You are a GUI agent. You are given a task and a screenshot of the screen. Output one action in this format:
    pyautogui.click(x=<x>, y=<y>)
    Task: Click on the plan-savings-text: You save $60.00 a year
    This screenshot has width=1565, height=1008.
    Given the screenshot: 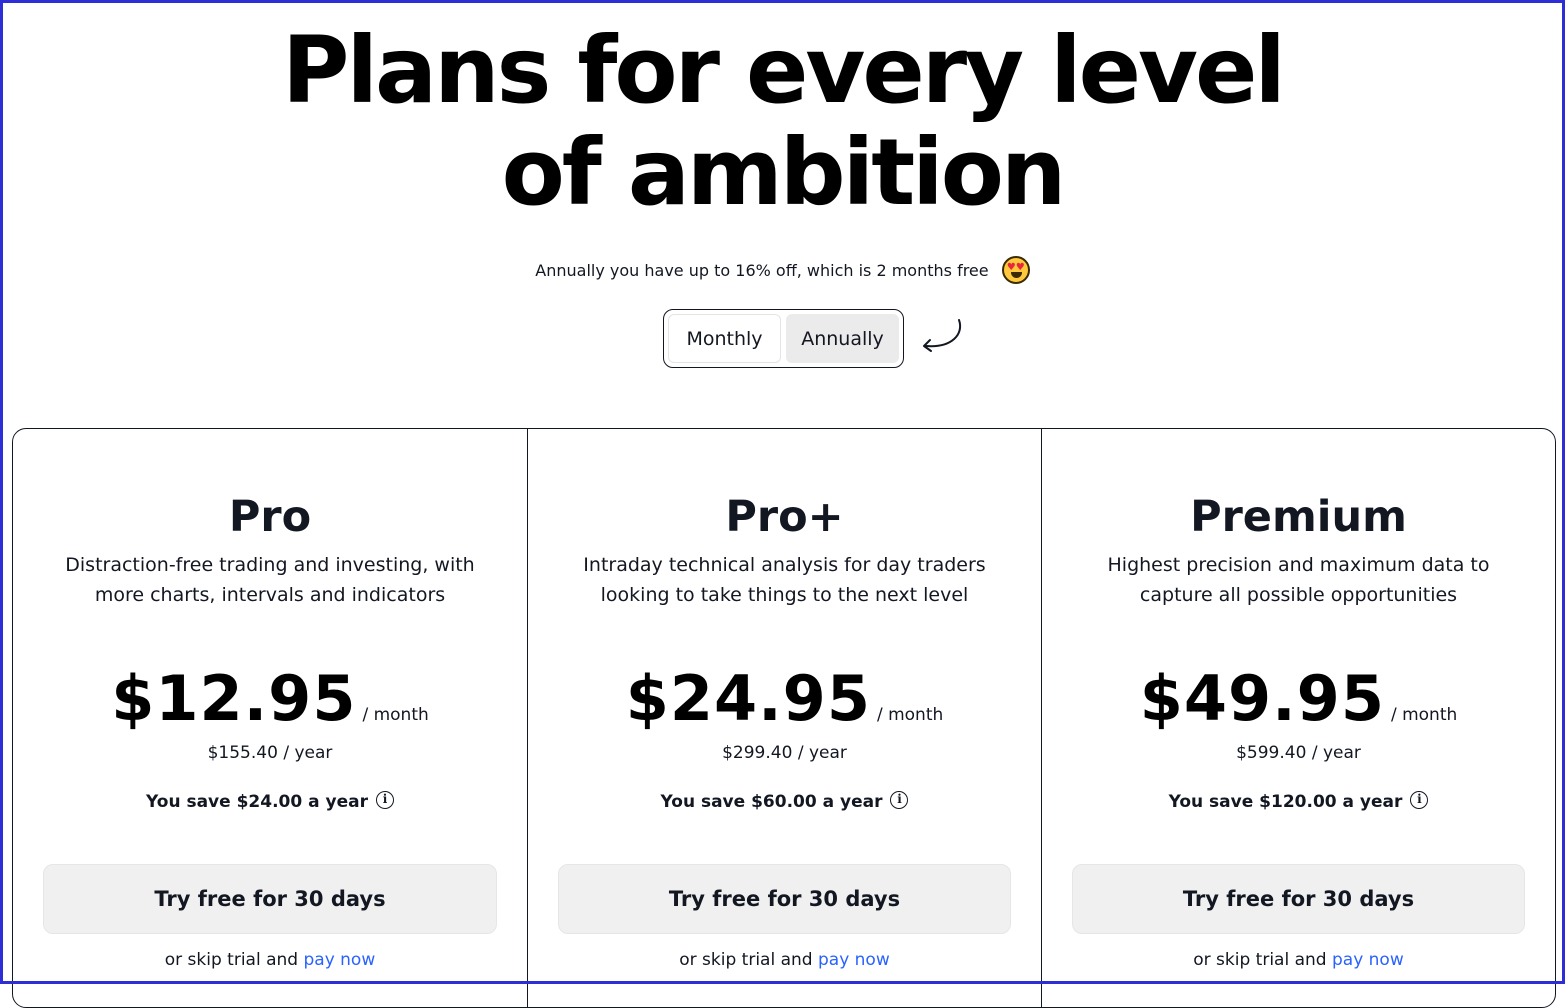 What is the action you would take?
    pyautogui.click(x=771, y=802)
    